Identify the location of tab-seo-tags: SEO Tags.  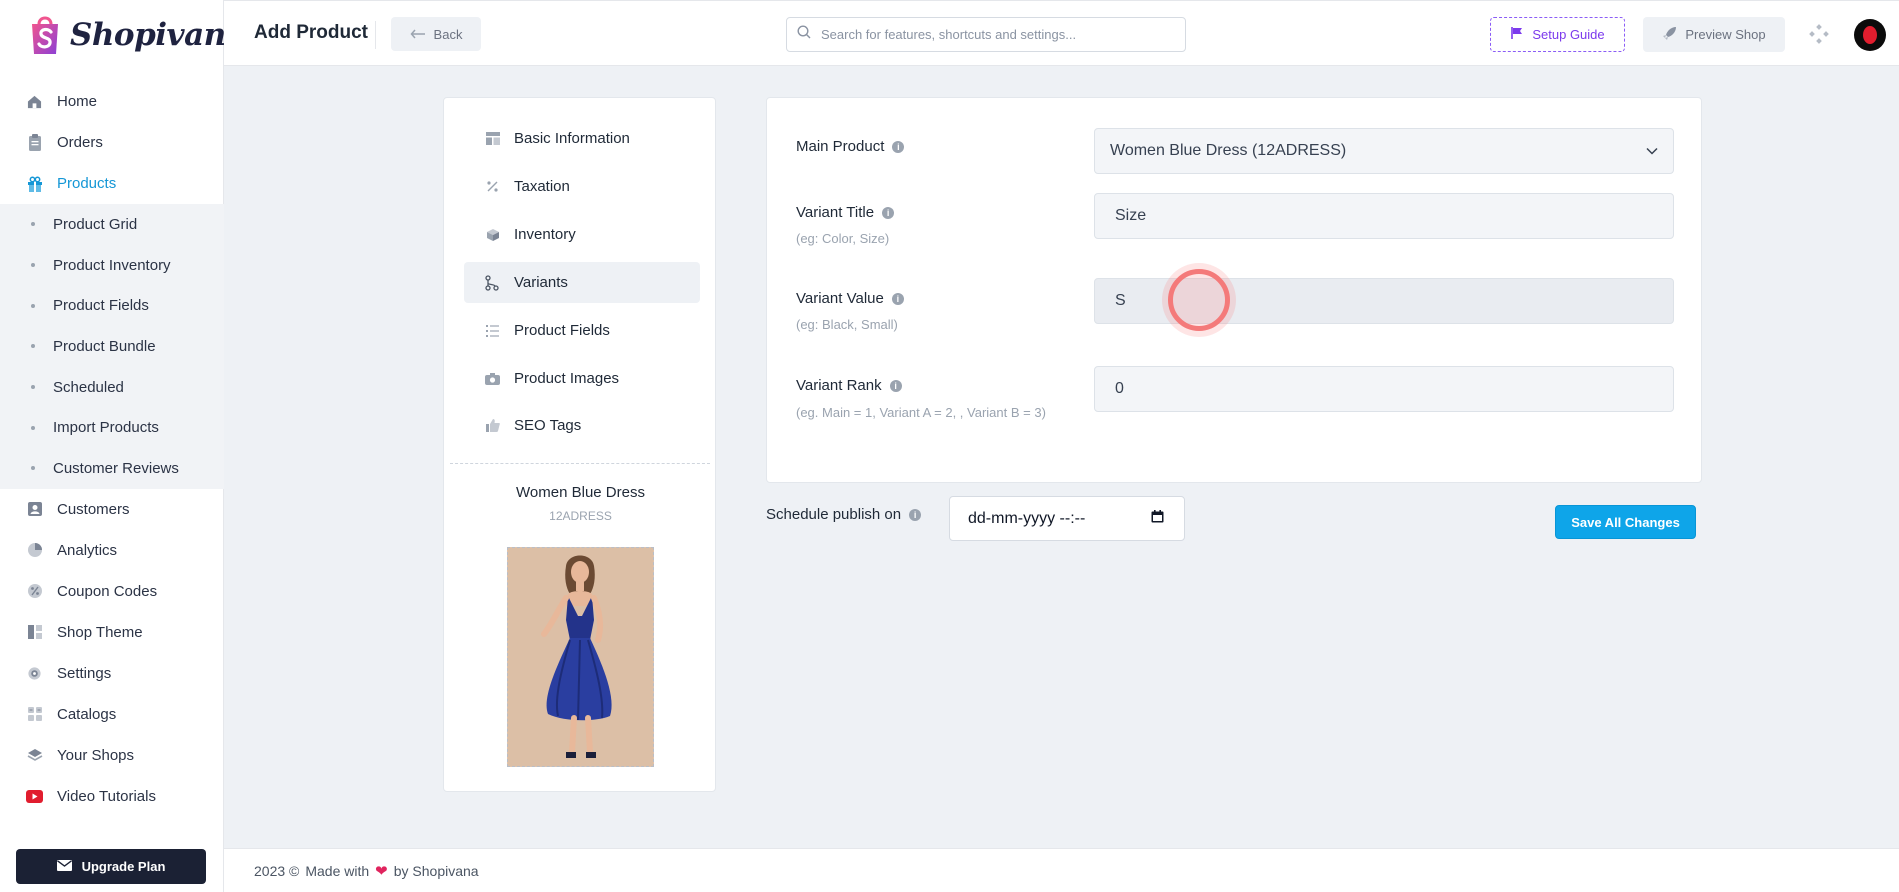
(582, 425).